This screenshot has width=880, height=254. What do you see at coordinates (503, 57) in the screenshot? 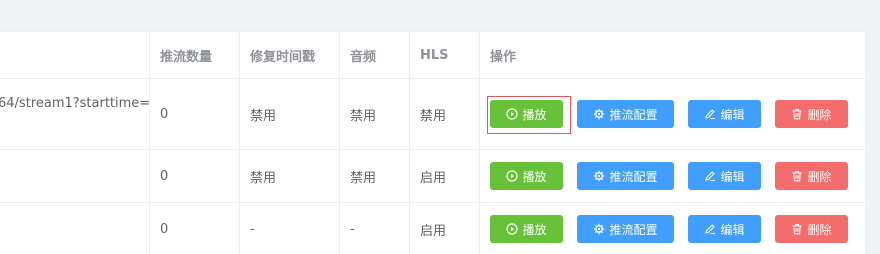
I see `header-actions: 操作` at bounding box center [503, 57].